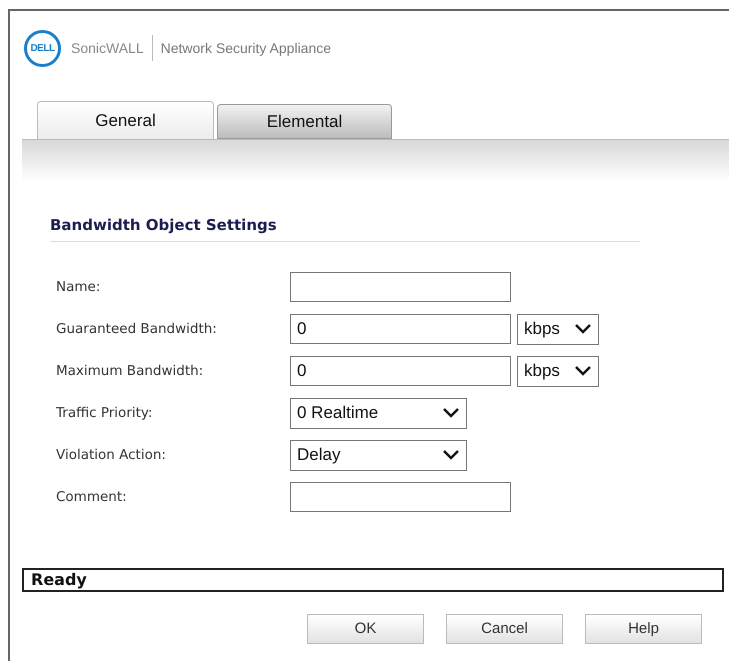 The image size is (729, 661). I want to click on dropdown: Delay, so click(378, 455).